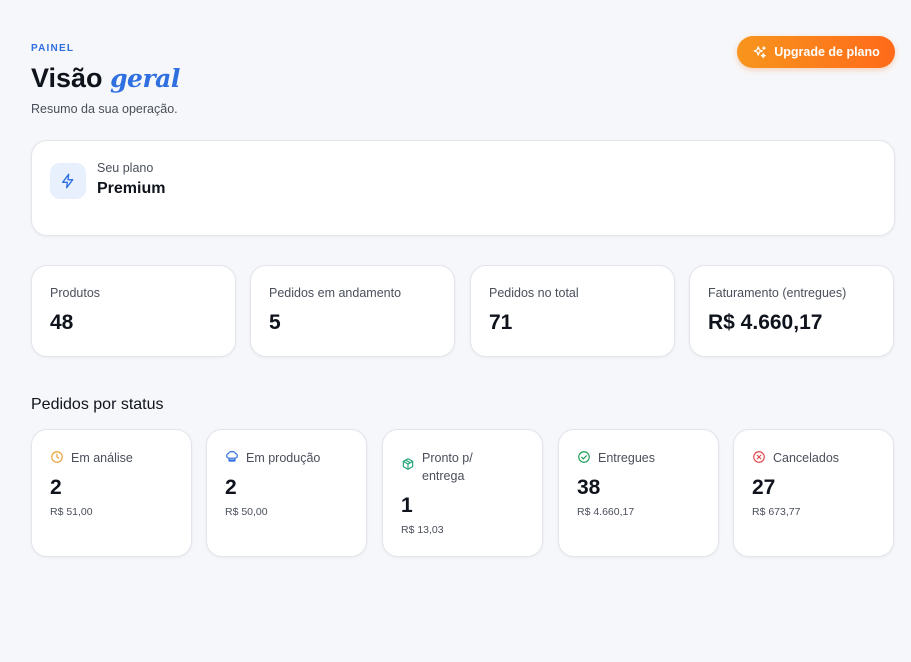  I want to click on status-head: Pronto p/ entrega, so click(451, 467).